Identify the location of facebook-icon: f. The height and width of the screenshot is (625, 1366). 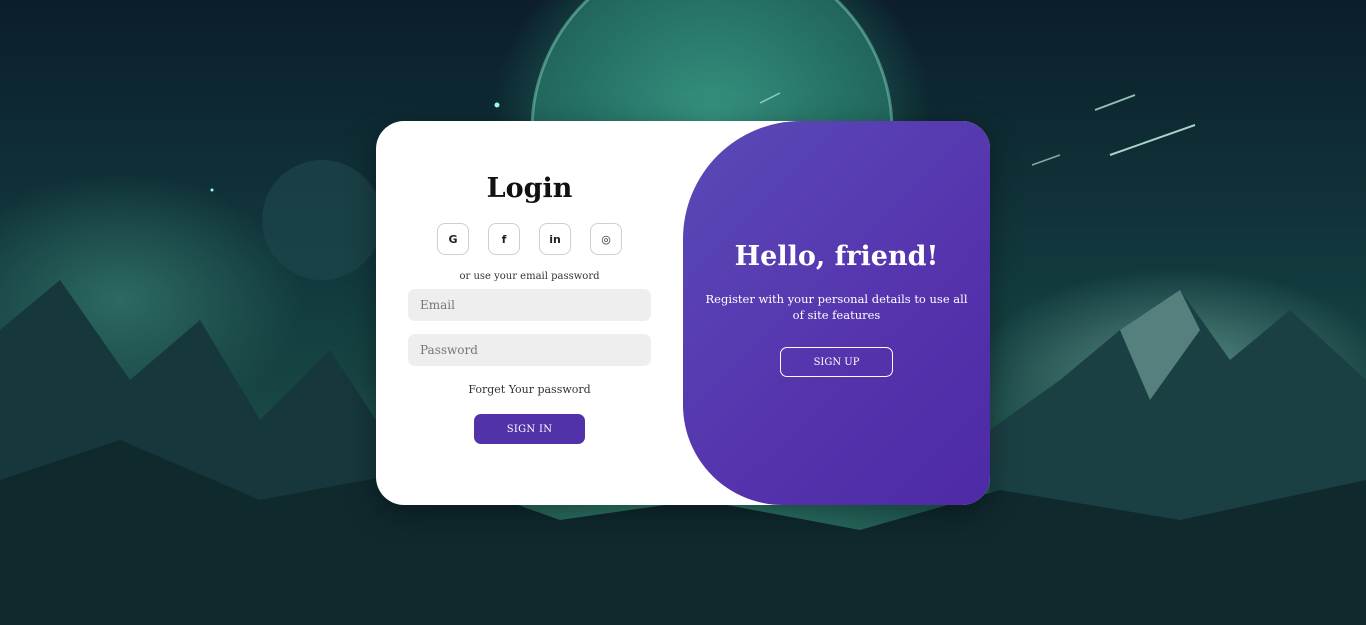
(504, 239).